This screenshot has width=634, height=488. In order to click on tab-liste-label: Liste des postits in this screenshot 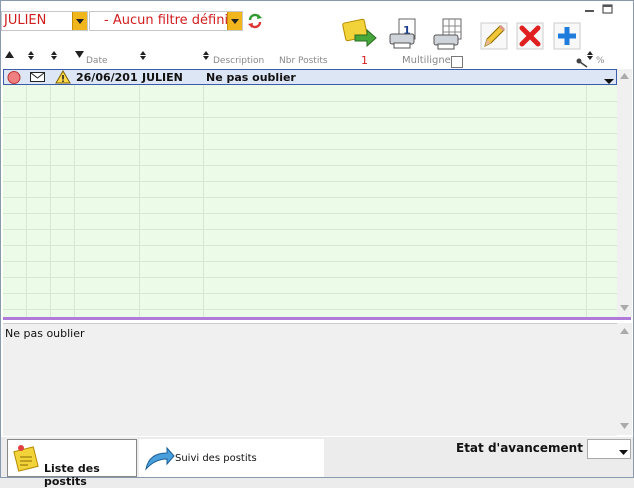, I will do `click(72, 475)`.